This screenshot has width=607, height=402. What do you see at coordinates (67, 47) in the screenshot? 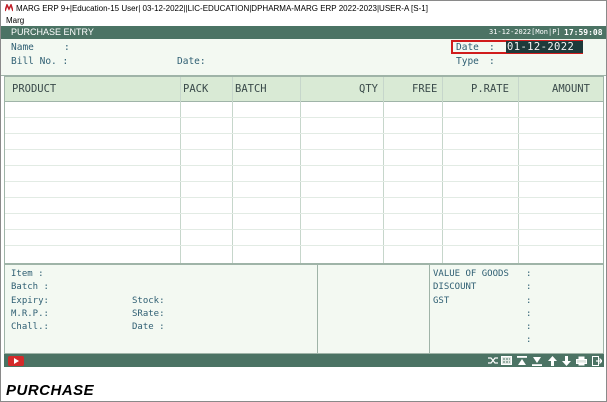
I see `name-colon: :` at bounding box center [67, 47].